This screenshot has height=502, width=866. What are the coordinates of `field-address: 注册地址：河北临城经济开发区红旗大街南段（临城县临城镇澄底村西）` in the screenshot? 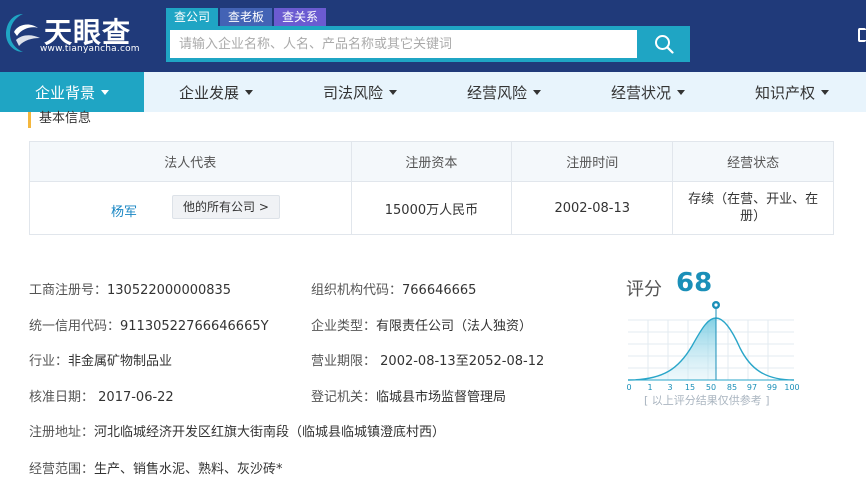 It's located at (237, 432).